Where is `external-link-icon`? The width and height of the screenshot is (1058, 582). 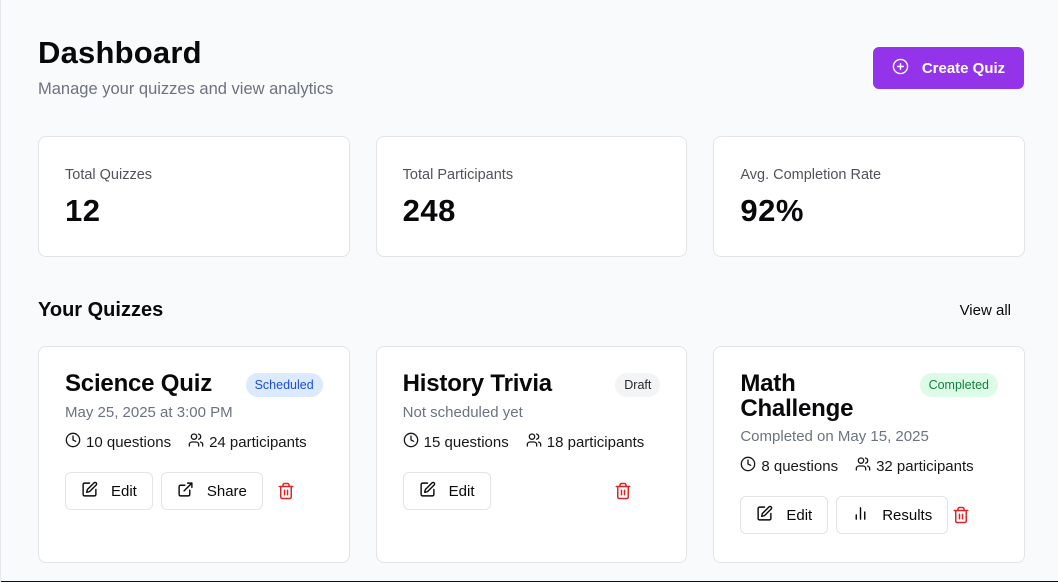
external-link-icon is located at coordinates (185, 491).